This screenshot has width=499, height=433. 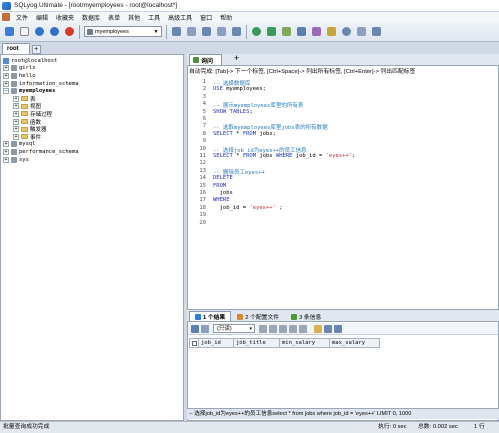 I want to click on scheduler-icon, so click(x=316, y=31).